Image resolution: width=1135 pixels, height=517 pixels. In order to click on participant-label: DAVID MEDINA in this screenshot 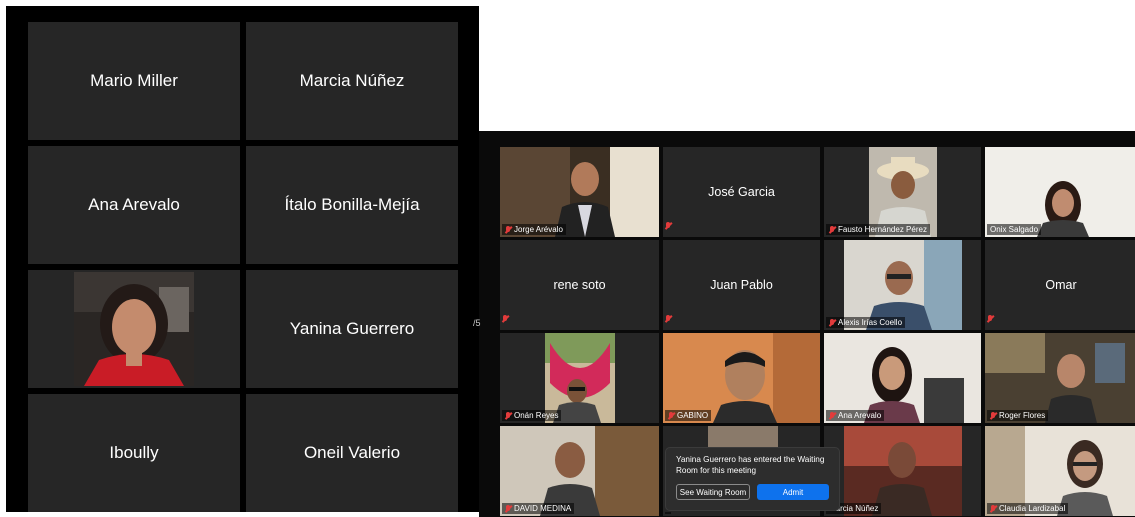, I will do `click(538, 508)`.